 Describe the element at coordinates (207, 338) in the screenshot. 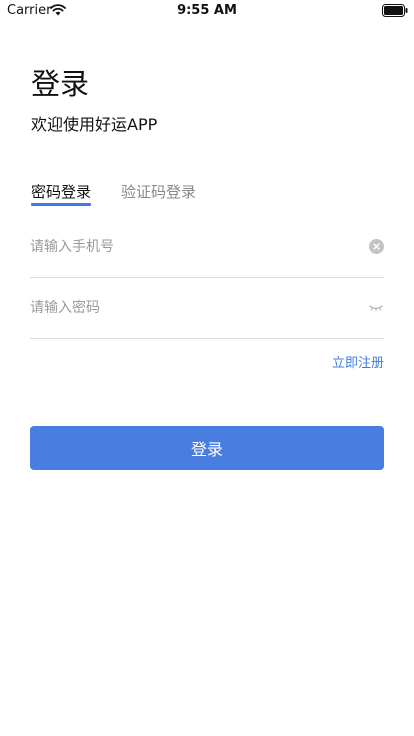

I see `password-divider` at that location.